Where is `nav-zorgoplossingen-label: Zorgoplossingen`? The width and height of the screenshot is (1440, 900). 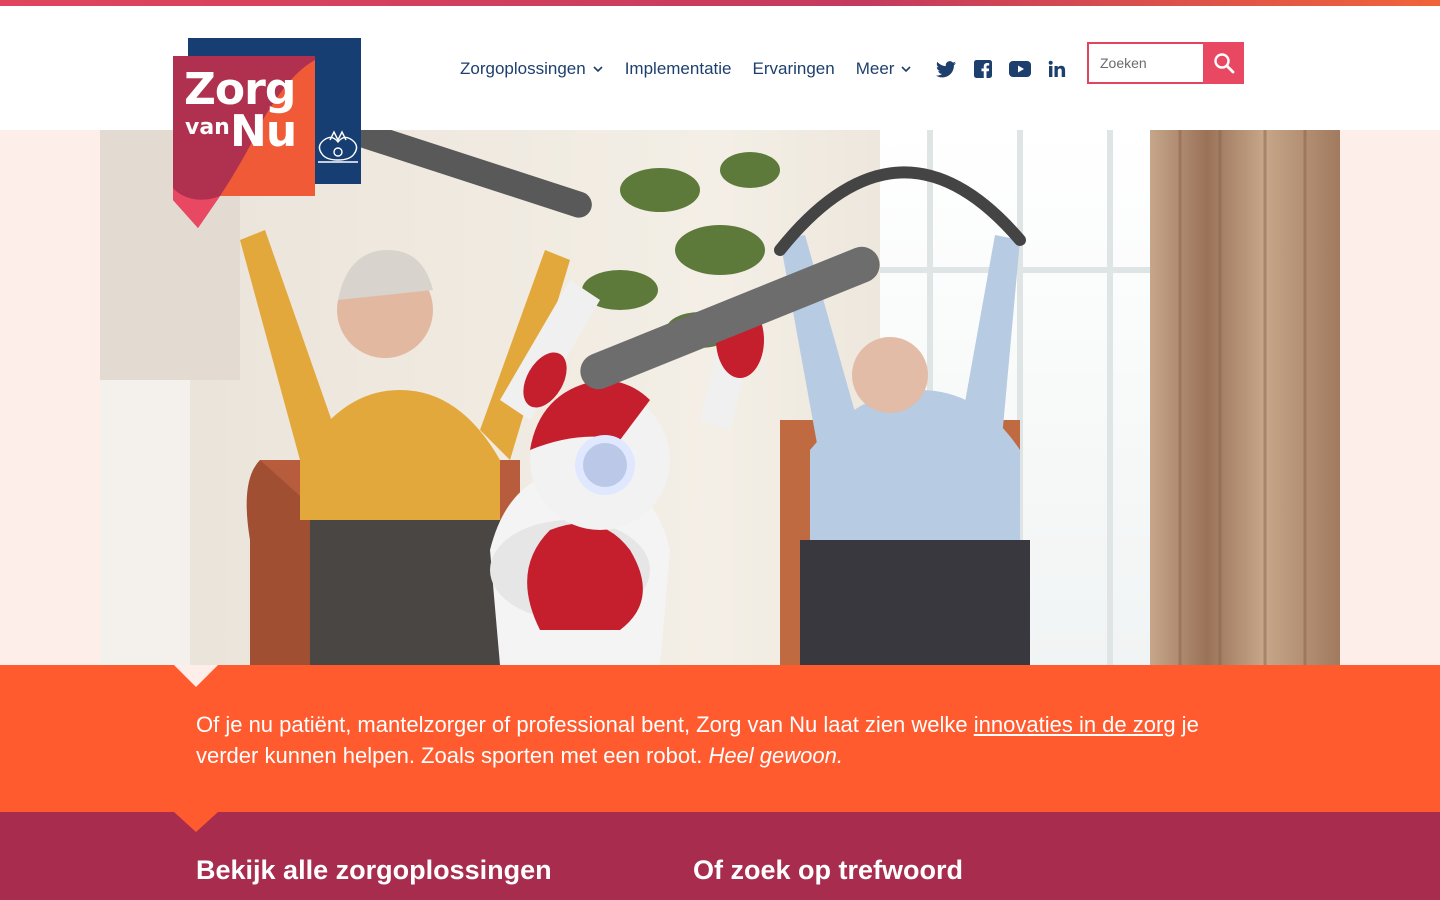 nav-zorgoplossingen-label: Zorgoplossingen is located at coordinates (523, 68).